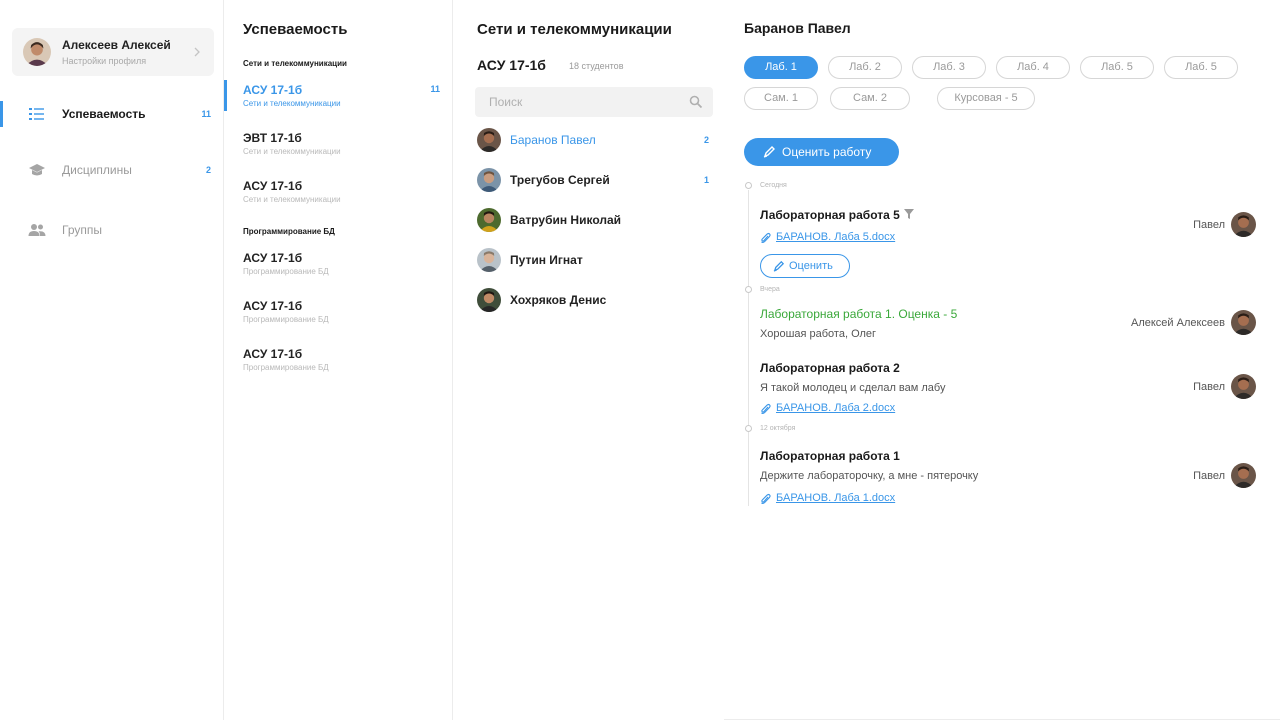 The width and height of the screenshot is (1280, 720). I want to click on tab-lab-3: Лаб. 3, so click(949, 67).